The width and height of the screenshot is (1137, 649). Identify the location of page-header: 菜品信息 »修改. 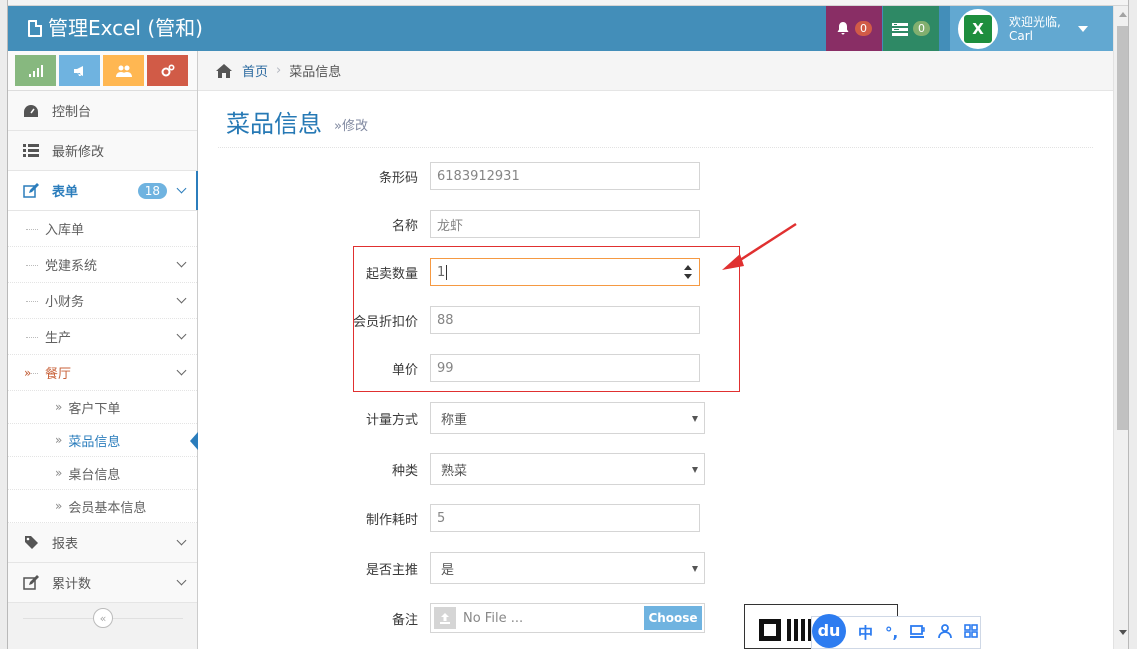
(655, 122).